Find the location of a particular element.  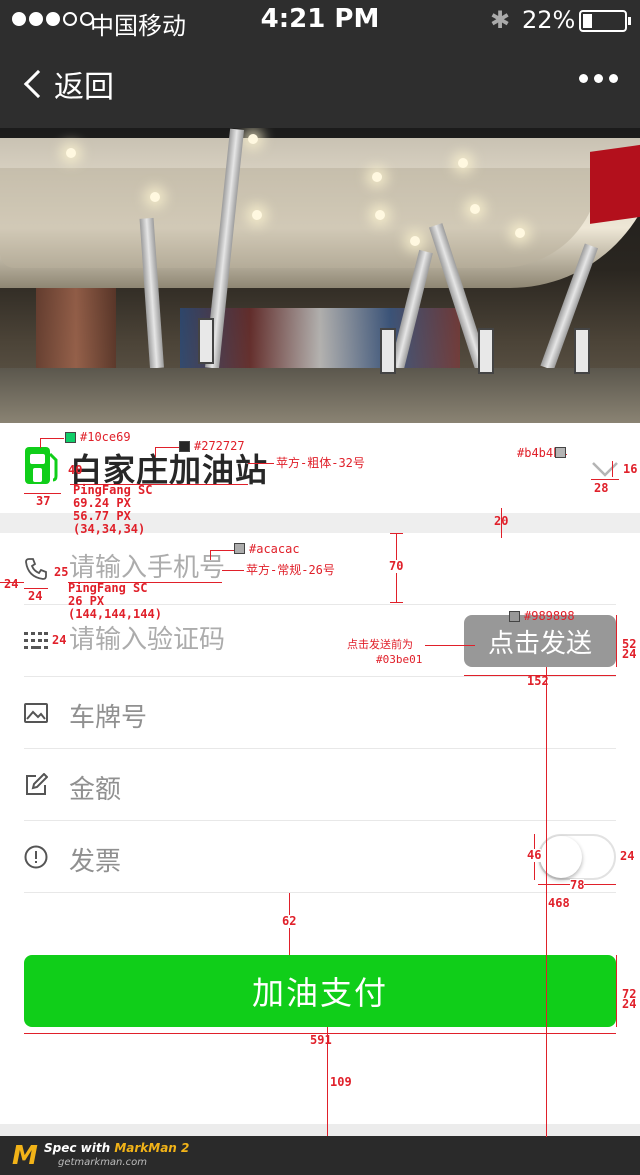

ann-icon-h: 25 is located at coordinates (61, 572).